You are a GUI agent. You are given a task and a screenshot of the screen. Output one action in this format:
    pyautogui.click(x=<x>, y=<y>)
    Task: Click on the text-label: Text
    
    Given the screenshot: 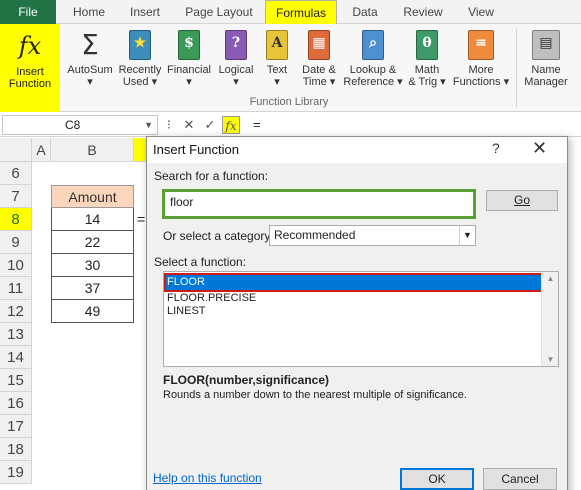 What is the action you would take?
    pyautogui.click(x=277, y=70)
    